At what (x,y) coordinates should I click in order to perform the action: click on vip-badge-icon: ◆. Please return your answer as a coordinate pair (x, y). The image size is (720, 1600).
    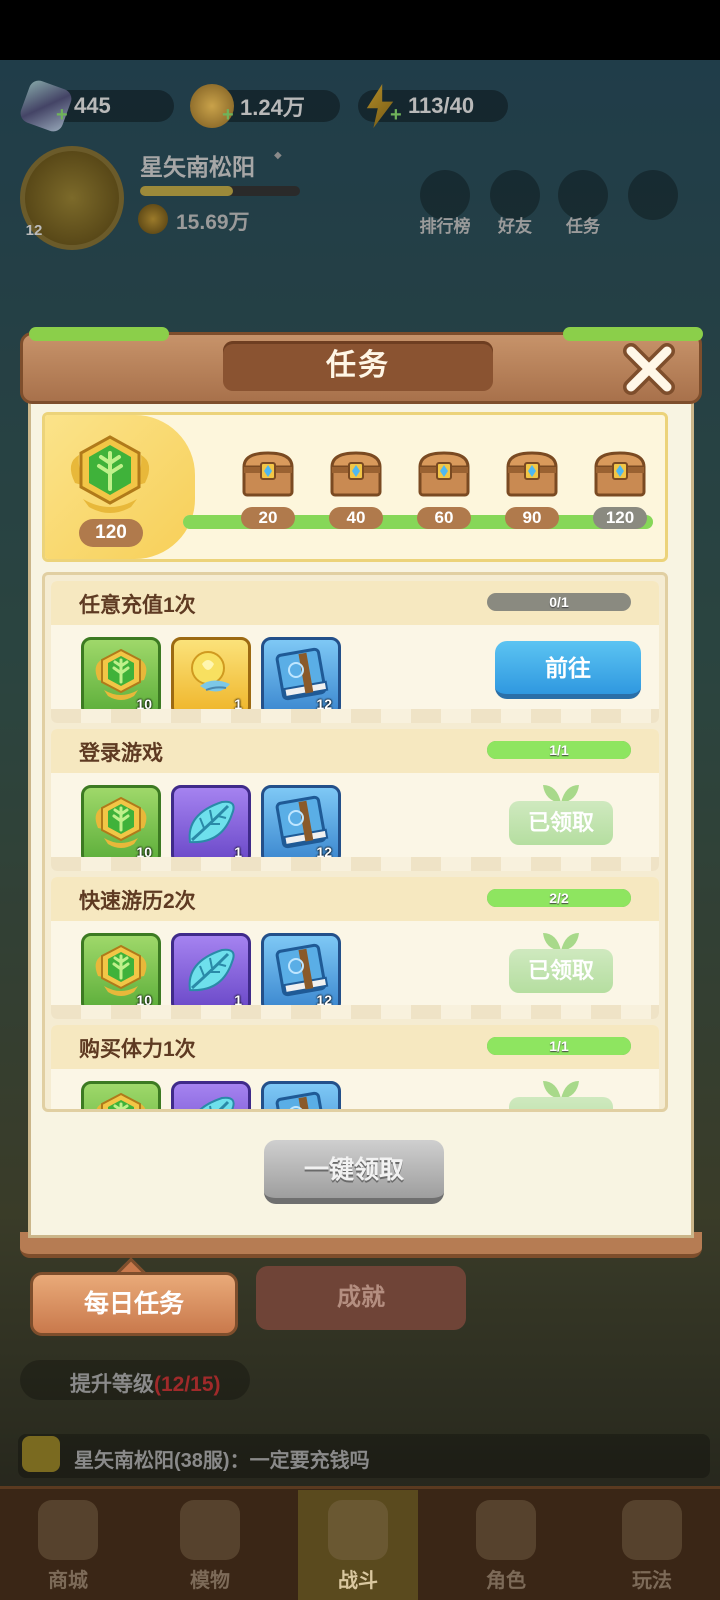
    Looking at the image, I should click on (278, 155).